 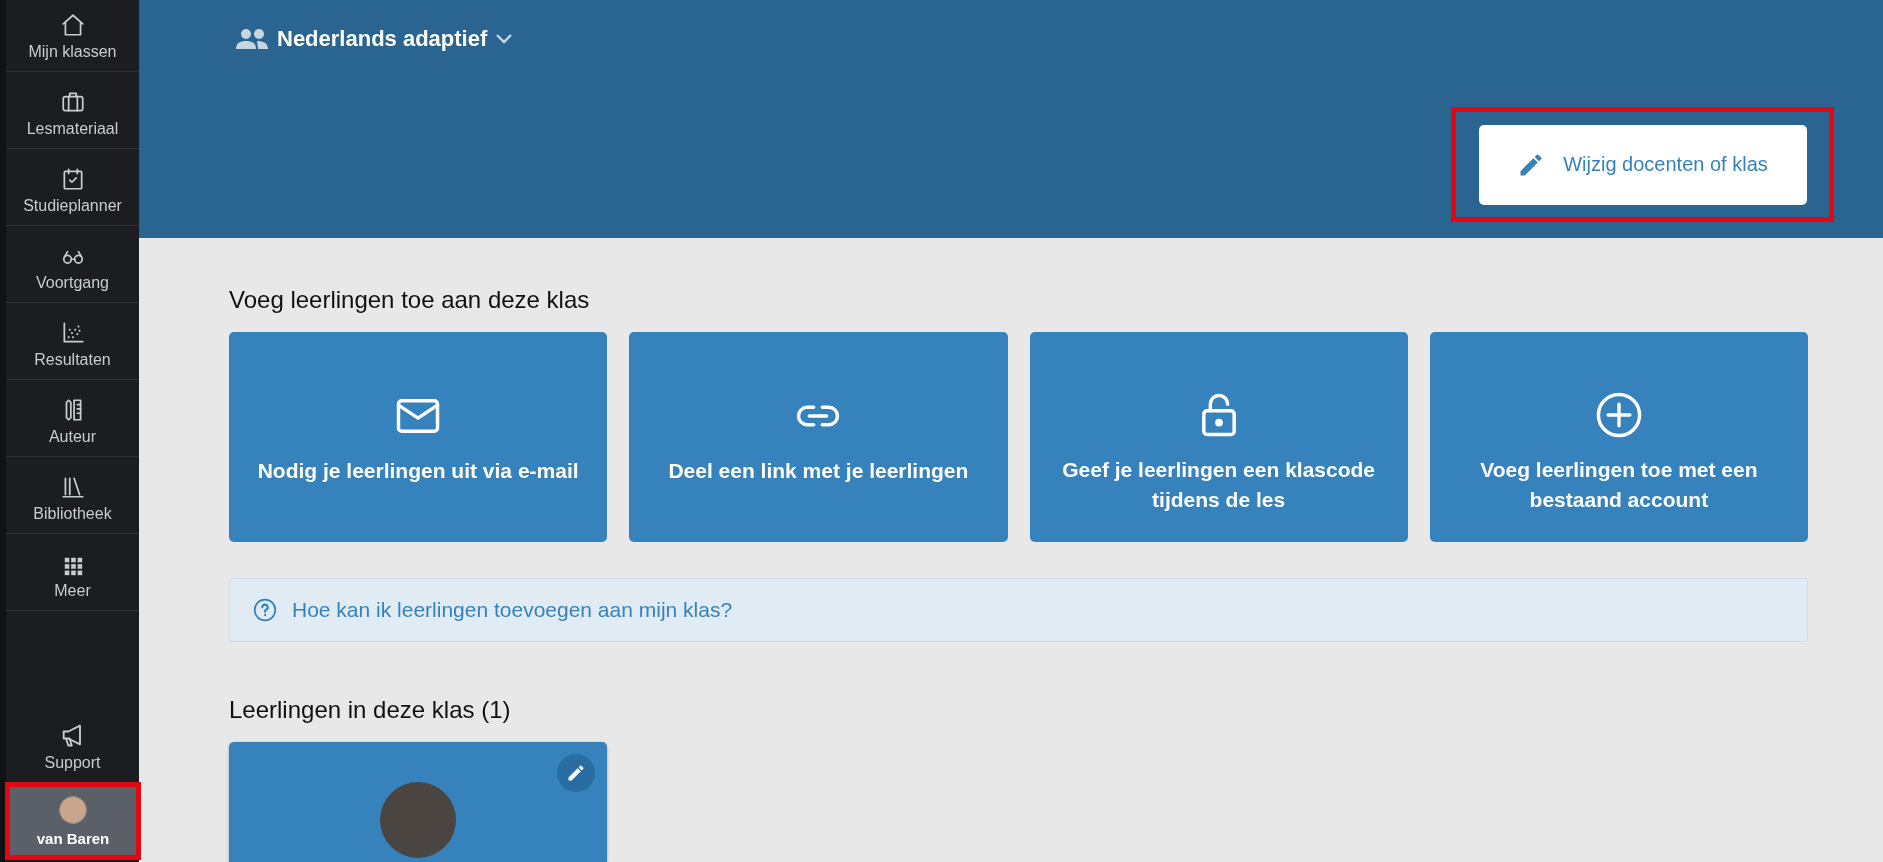 What do you see at coordinates (72, 418) in the screenshot?
I see `sidebar-item: Auteur` at bounding box center [72, 418].